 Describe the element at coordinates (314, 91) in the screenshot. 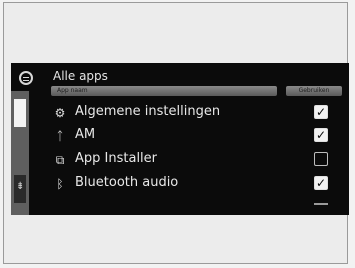

I see `column-header-enabled: Gebruiken` at that location.